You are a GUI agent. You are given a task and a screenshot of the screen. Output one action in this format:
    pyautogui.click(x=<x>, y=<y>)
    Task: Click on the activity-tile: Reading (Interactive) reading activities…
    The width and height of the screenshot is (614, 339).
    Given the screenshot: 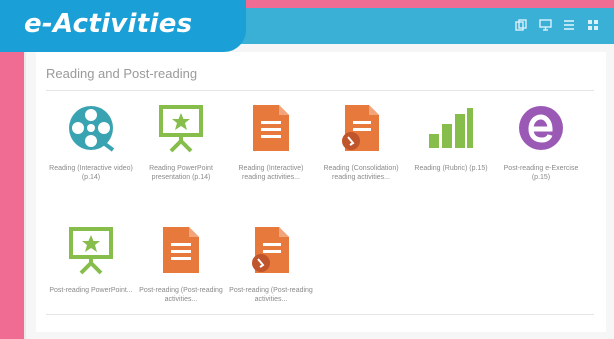 What is the action you would take?
    pyautogui.click(x=271, y=158)
    